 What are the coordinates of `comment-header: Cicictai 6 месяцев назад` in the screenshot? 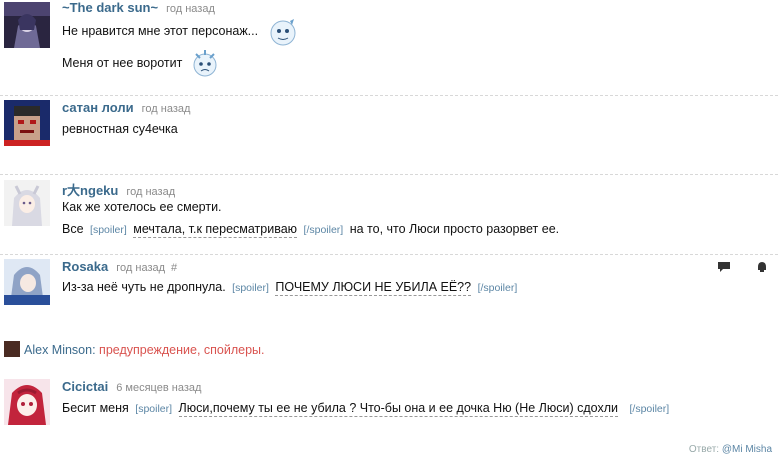 It's located at (131, 386).